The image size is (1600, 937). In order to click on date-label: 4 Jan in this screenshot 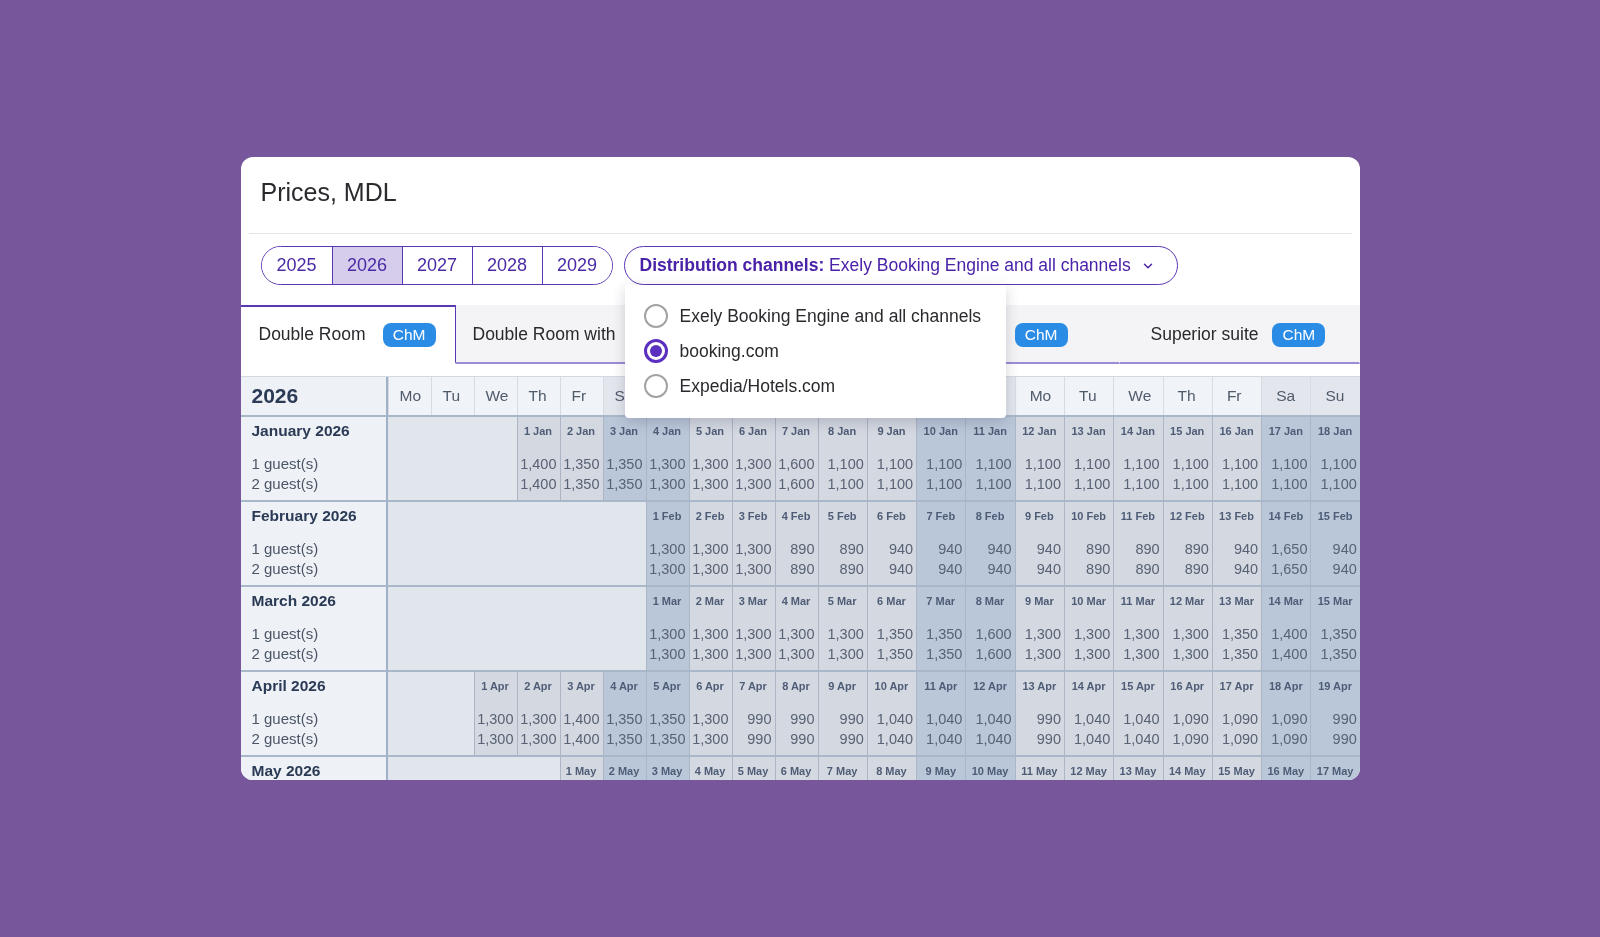, I will do `click(667, 431)`.